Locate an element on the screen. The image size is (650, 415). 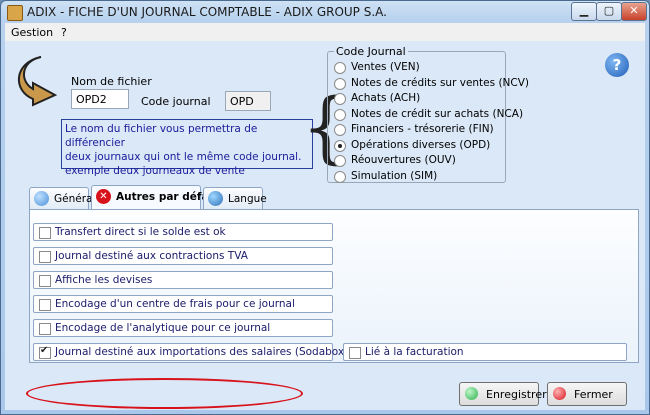
minimize-button: ▁ is located at coordinates (584, 11).